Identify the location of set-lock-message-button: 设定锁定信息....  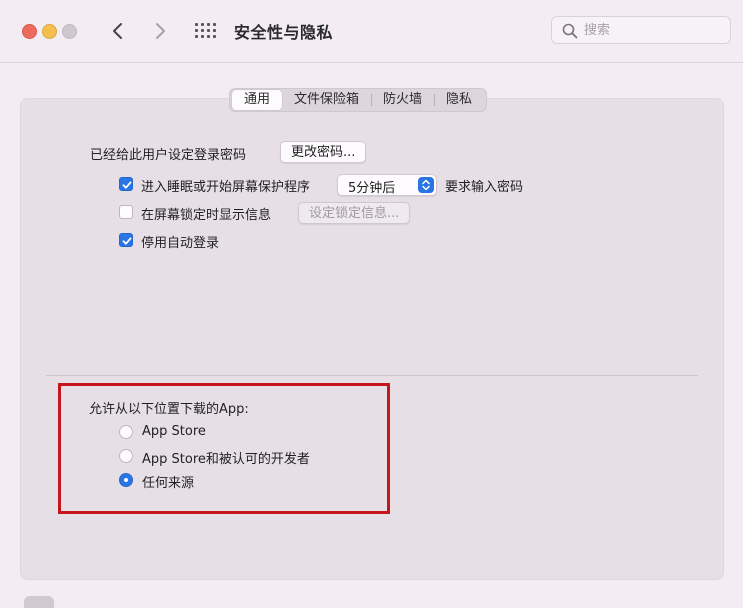
(354, 213).